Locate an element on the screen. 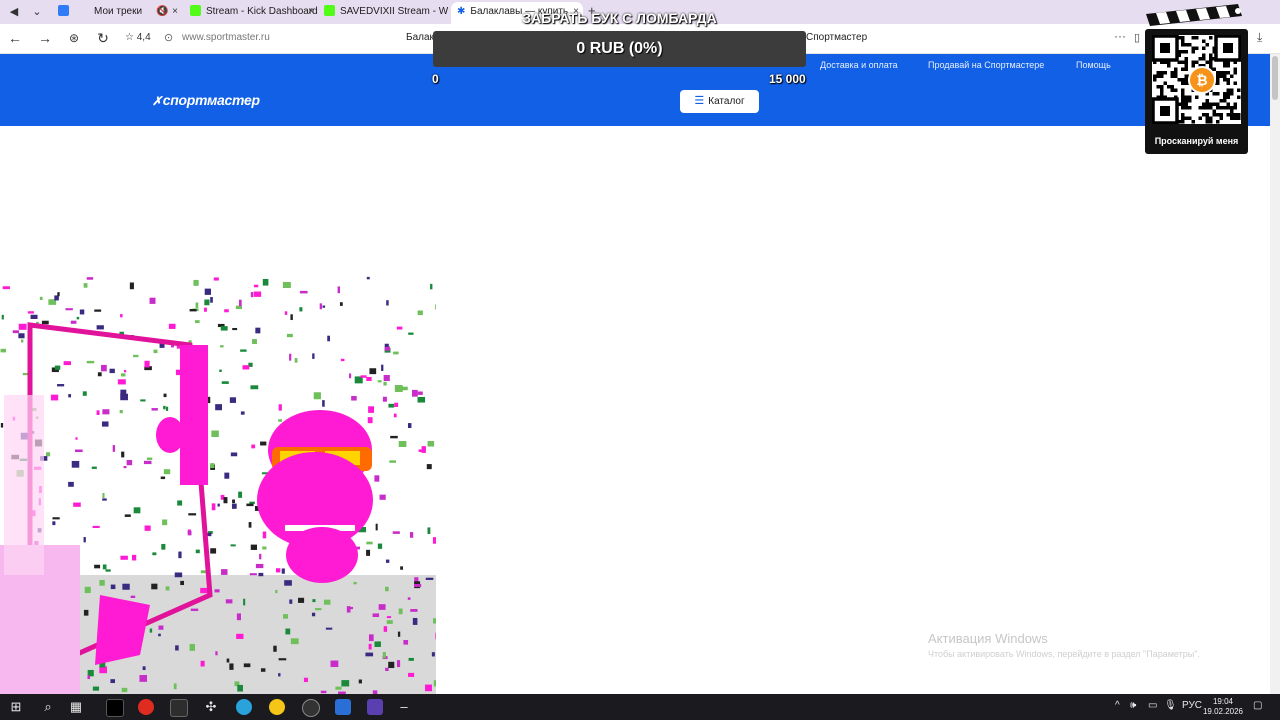 The width and height of the screenshot is (1280, 720). task-view-icon: ▦ is located at coordinates (76, 707).